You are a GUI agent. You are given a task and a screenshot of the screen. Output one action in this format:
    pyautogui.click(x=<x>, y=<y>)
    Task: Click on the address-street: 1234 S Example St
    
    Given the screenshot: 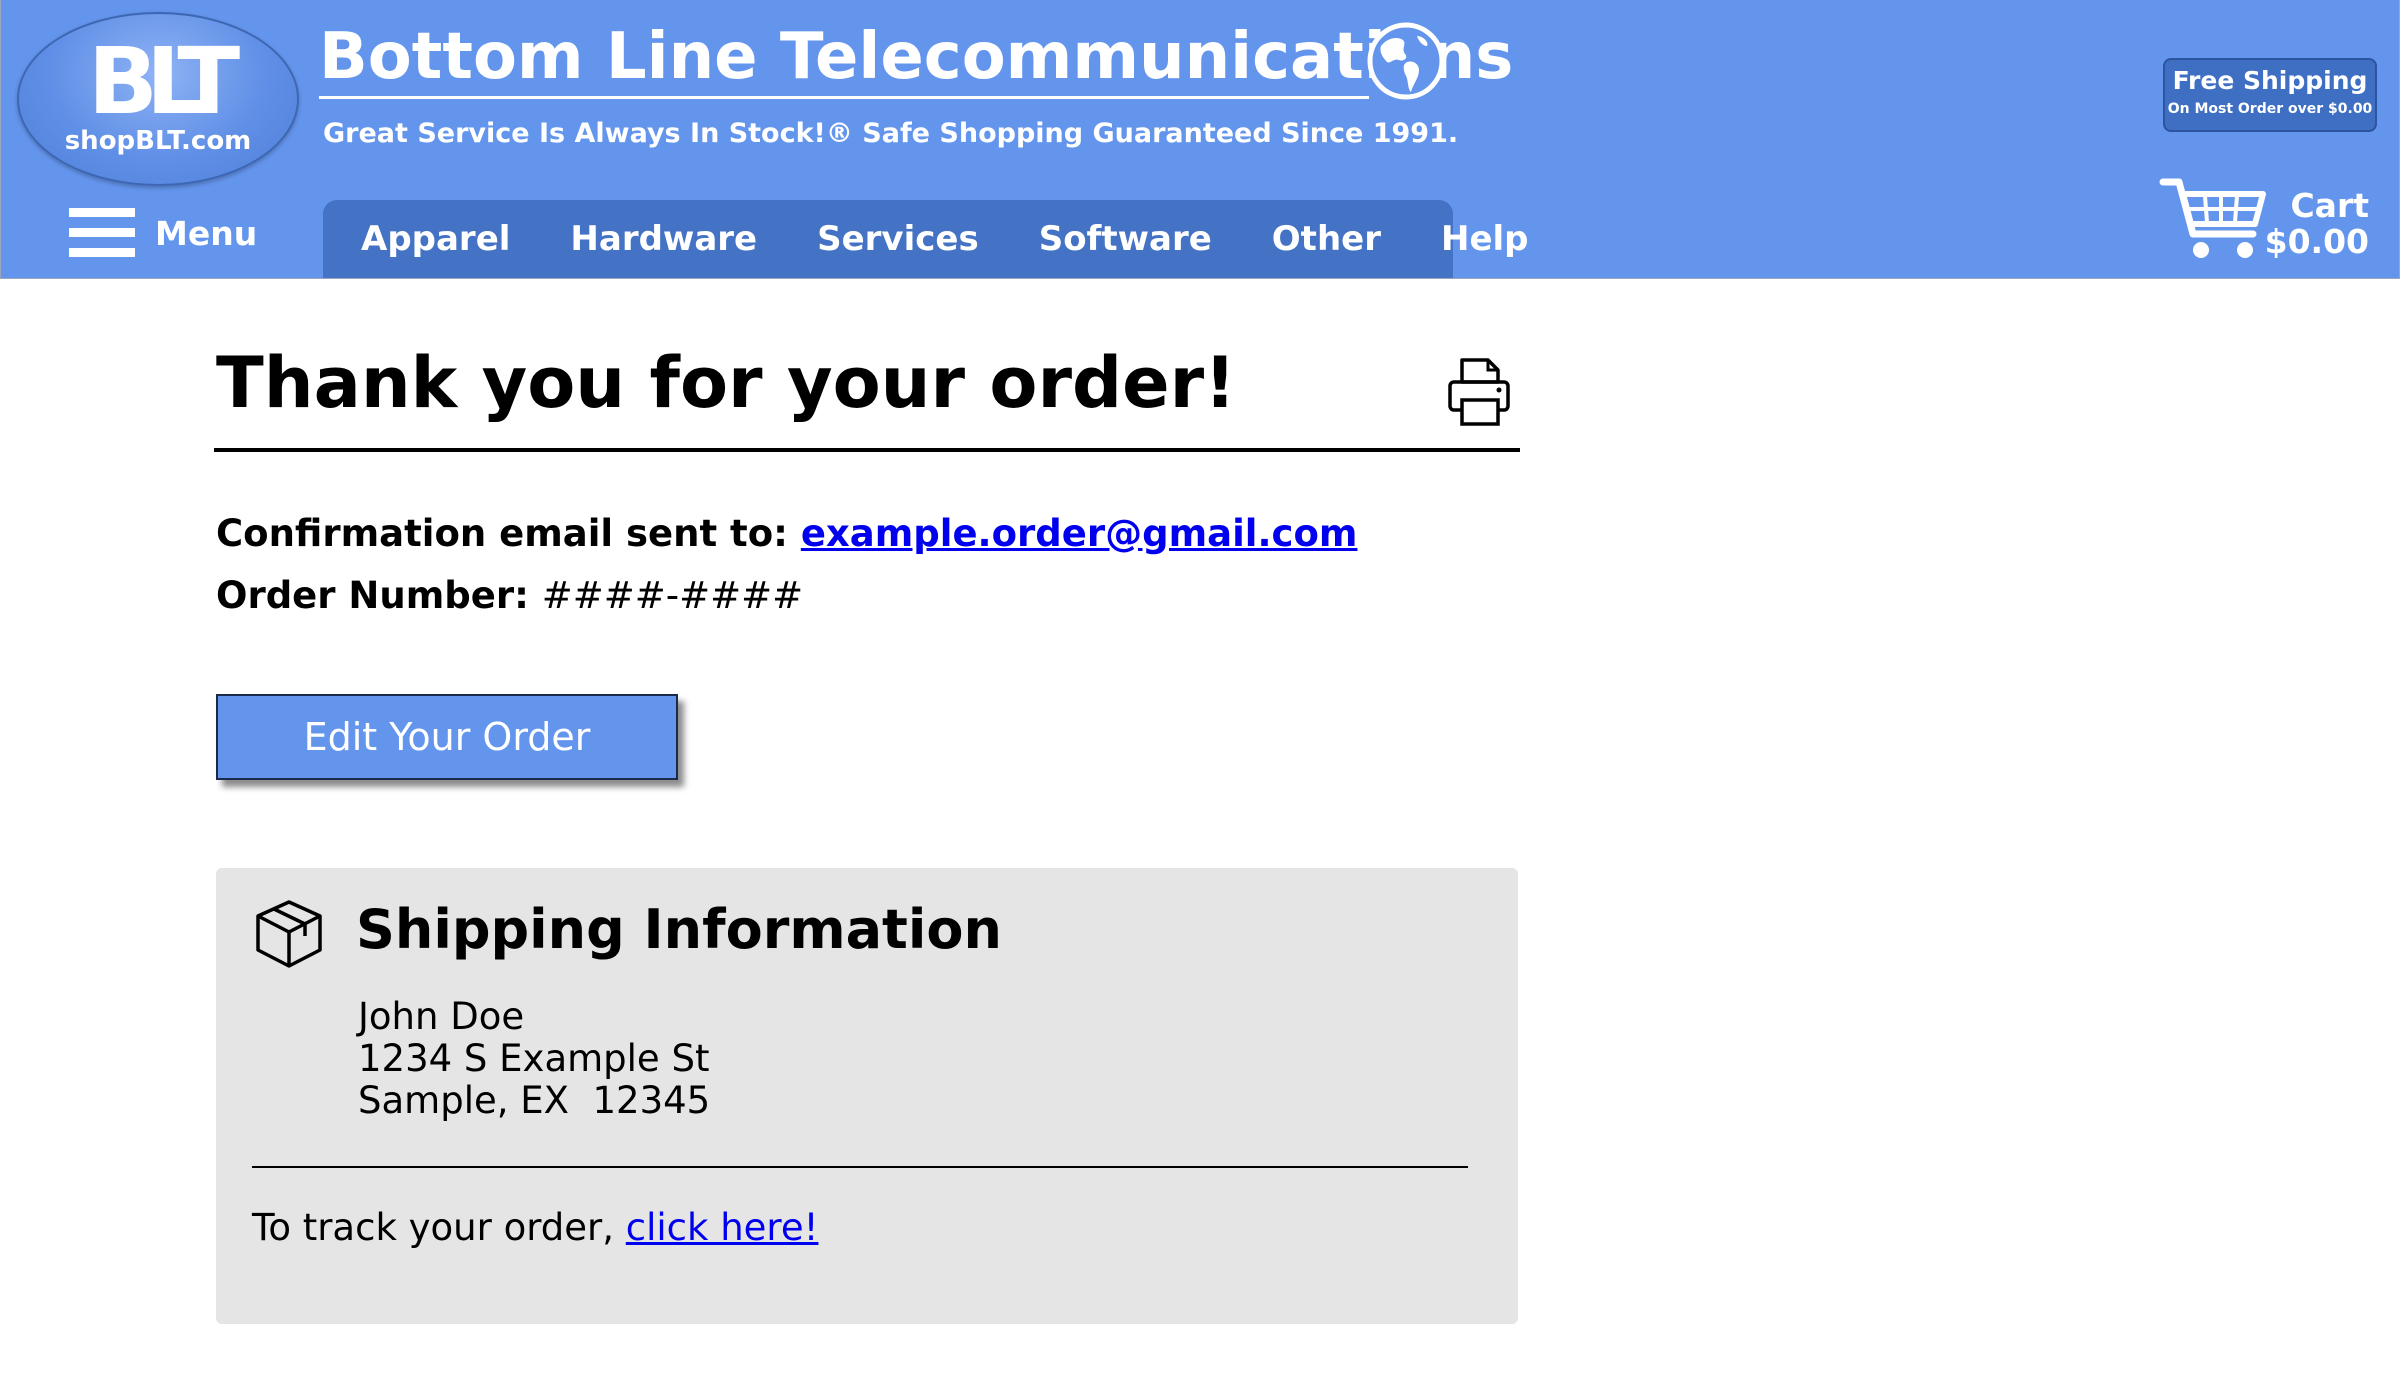 What is the action you would take?
    pyautogui.click(x=534, y=1058)
    